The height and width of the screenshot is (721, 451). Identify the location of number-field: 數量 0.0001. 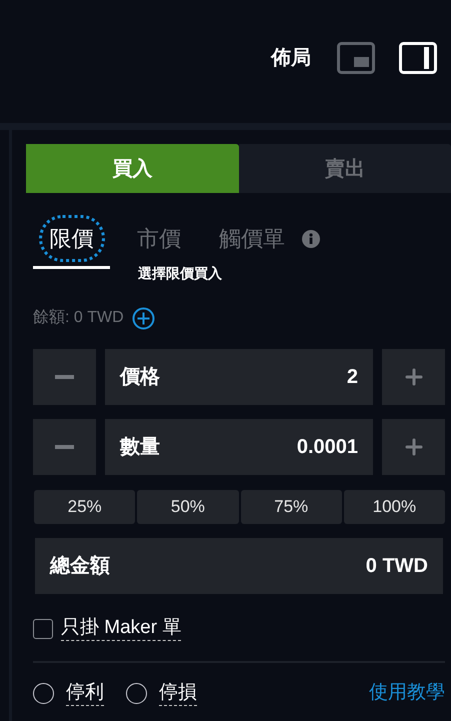
(239, 447).